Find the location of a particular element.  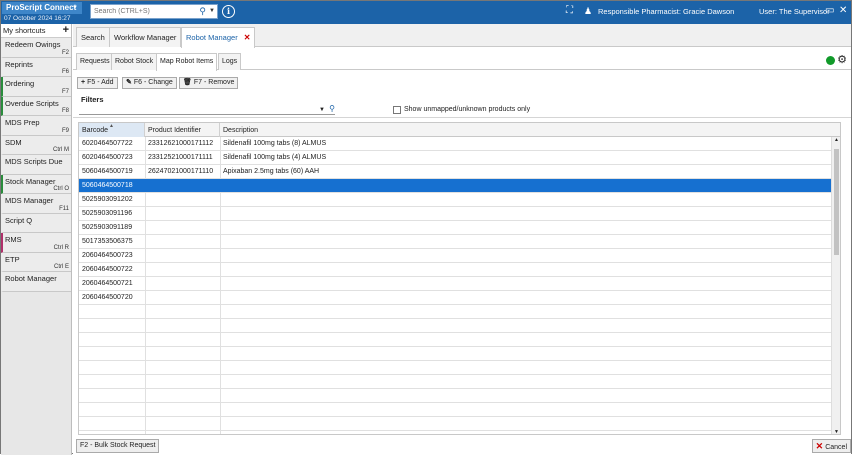

table-row: 5025903091189 is located at coordinates (459, 228).